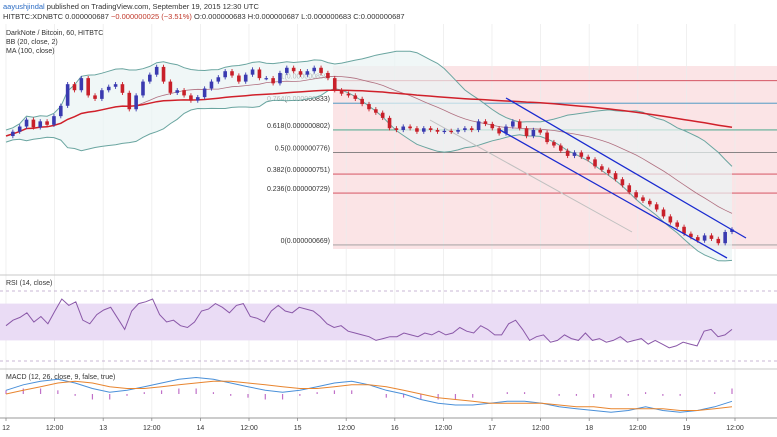 The width and height of the screenshot is (777, 437). I want to click on x-tick-label: 14, so click(201, 428).